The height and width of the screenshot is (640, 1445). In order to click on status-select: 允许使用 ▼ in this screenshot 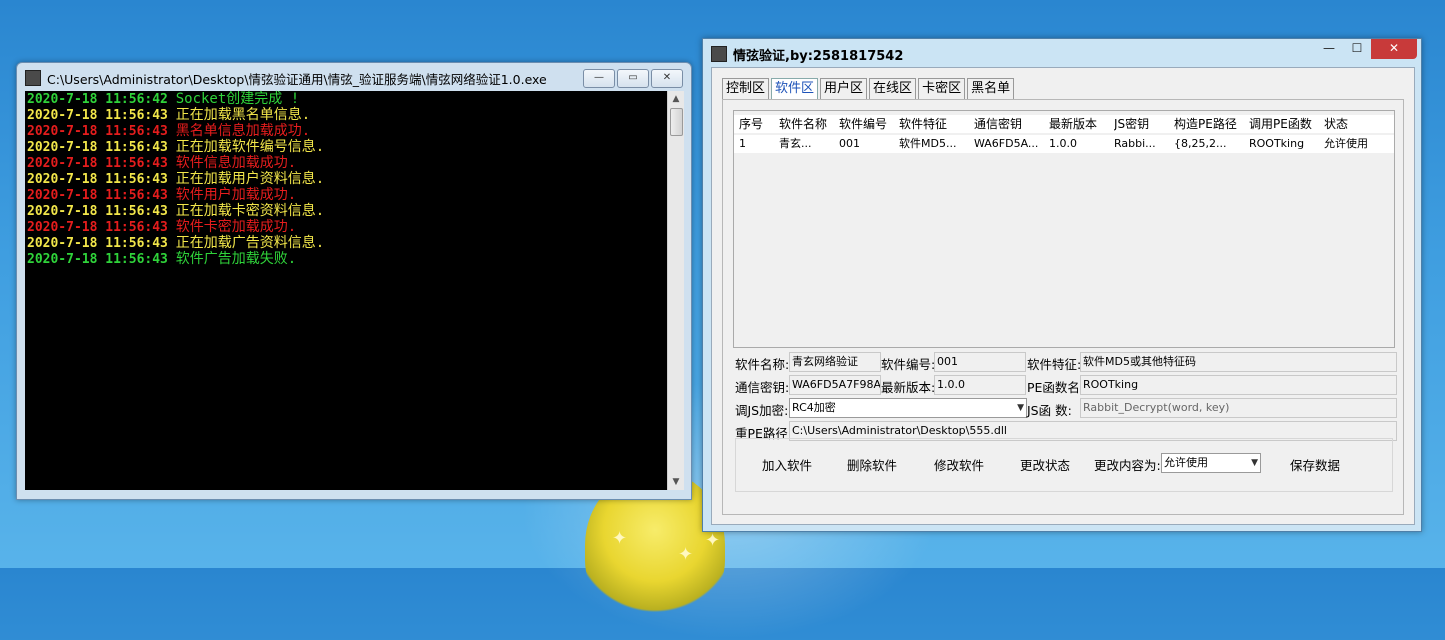, I will do `click(1211, 463)`.